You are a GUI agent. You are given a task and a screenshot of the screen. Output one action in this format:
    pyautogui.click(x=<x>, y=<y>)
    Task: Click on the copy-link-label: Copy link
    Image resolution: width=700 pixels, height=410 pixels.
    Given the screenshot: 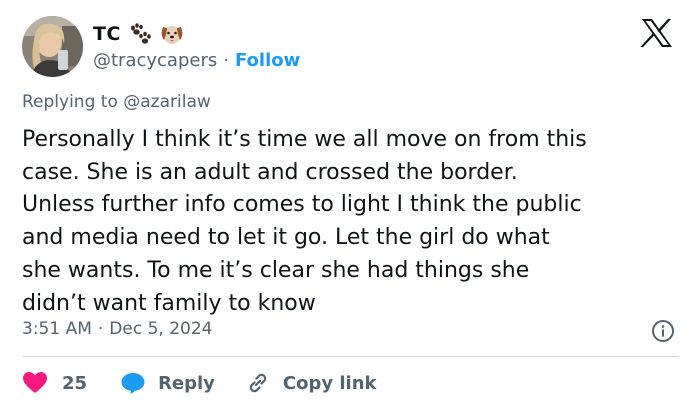 What is the action you would take?
    pyautogui.click(x=329, y=383)
    